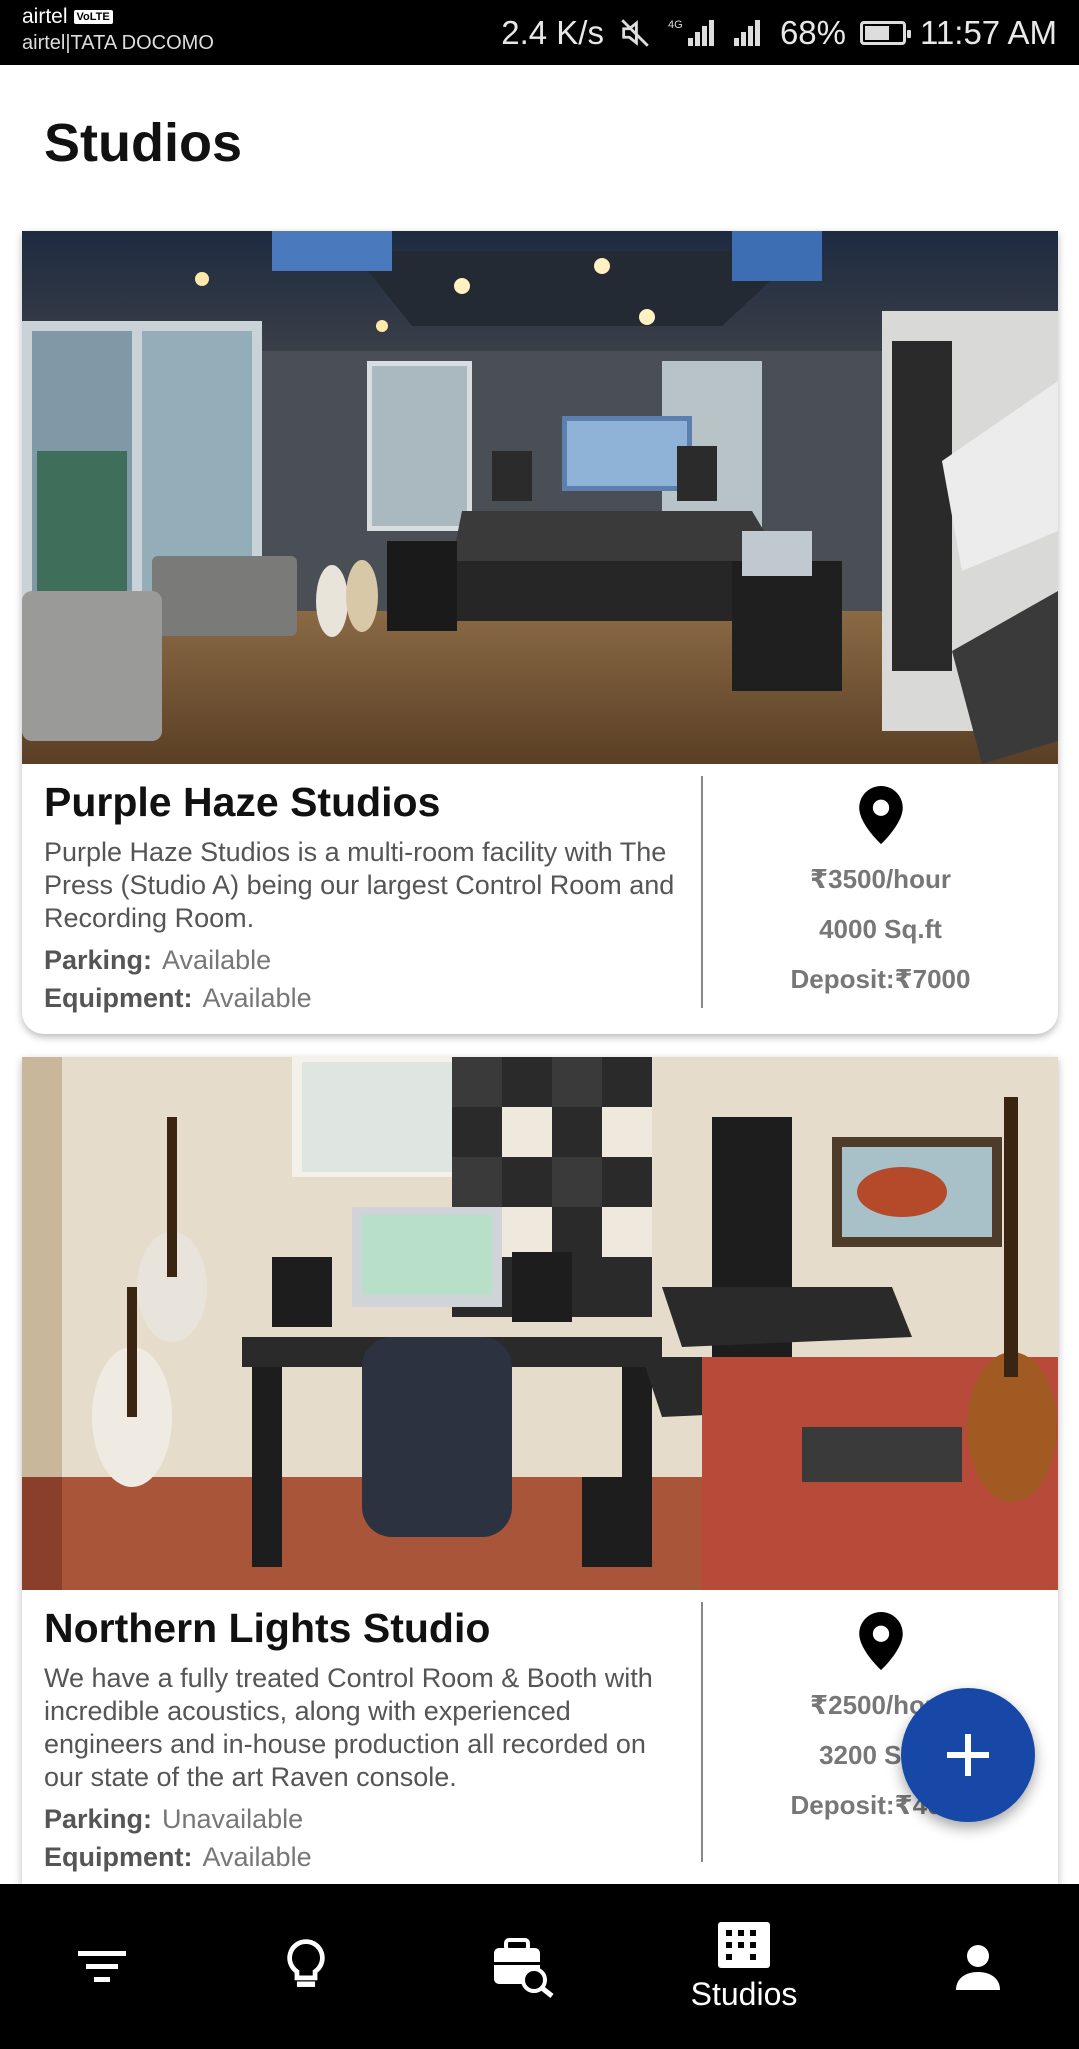 The width and height of the screenshot is (1079, 2049). I want to click on parking-row: Parking: Available, so click(364, 960).